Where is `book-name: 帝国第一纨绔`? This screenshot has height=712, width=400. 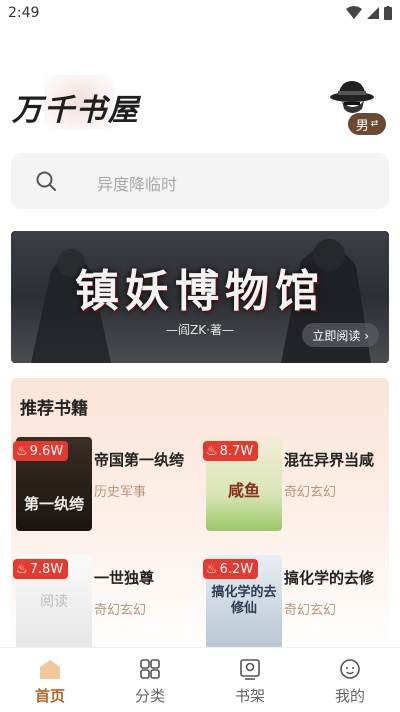 book-name: 帝国第一纨绔 is located at coordinates (139, 460).